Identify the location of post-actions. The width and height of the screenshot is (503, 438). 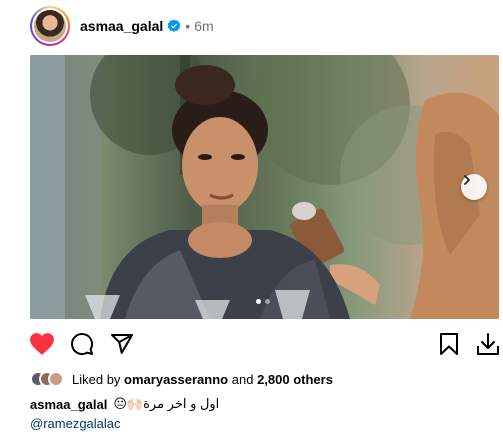
(265, 345).